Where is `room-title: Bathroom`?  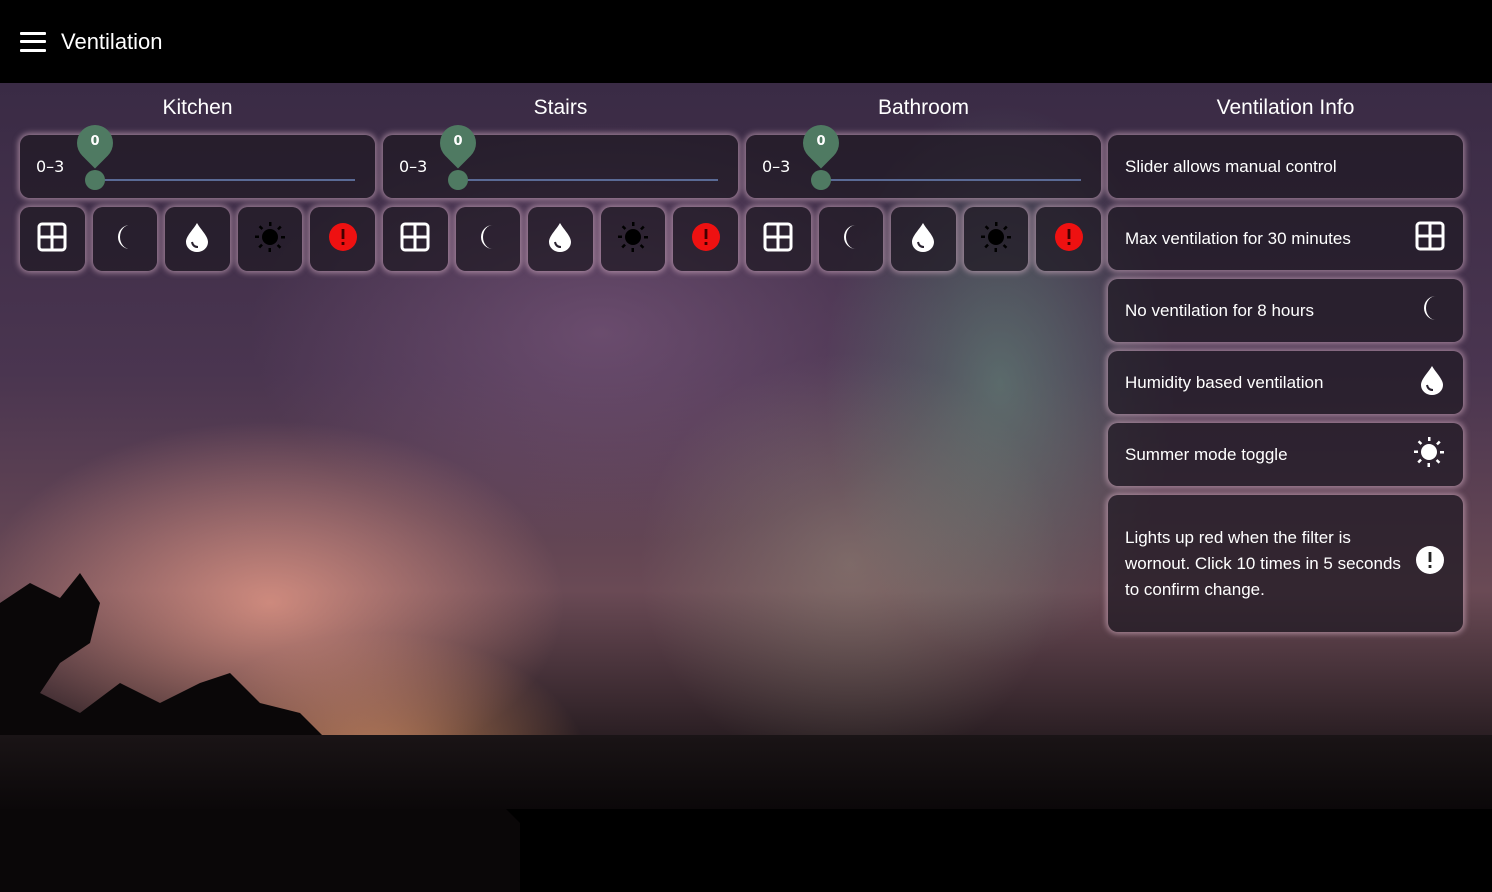
room-title: Bathroom is located at coordinates (923, 107).